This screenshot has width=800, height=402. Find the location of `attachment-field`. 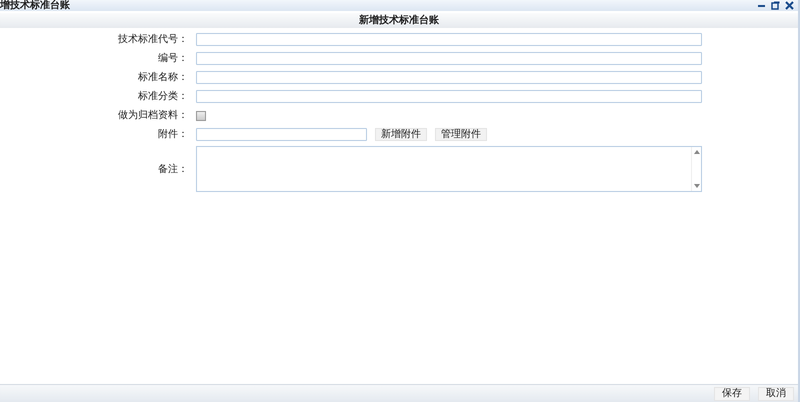

attachment-field is located at coordinates (281, 134).